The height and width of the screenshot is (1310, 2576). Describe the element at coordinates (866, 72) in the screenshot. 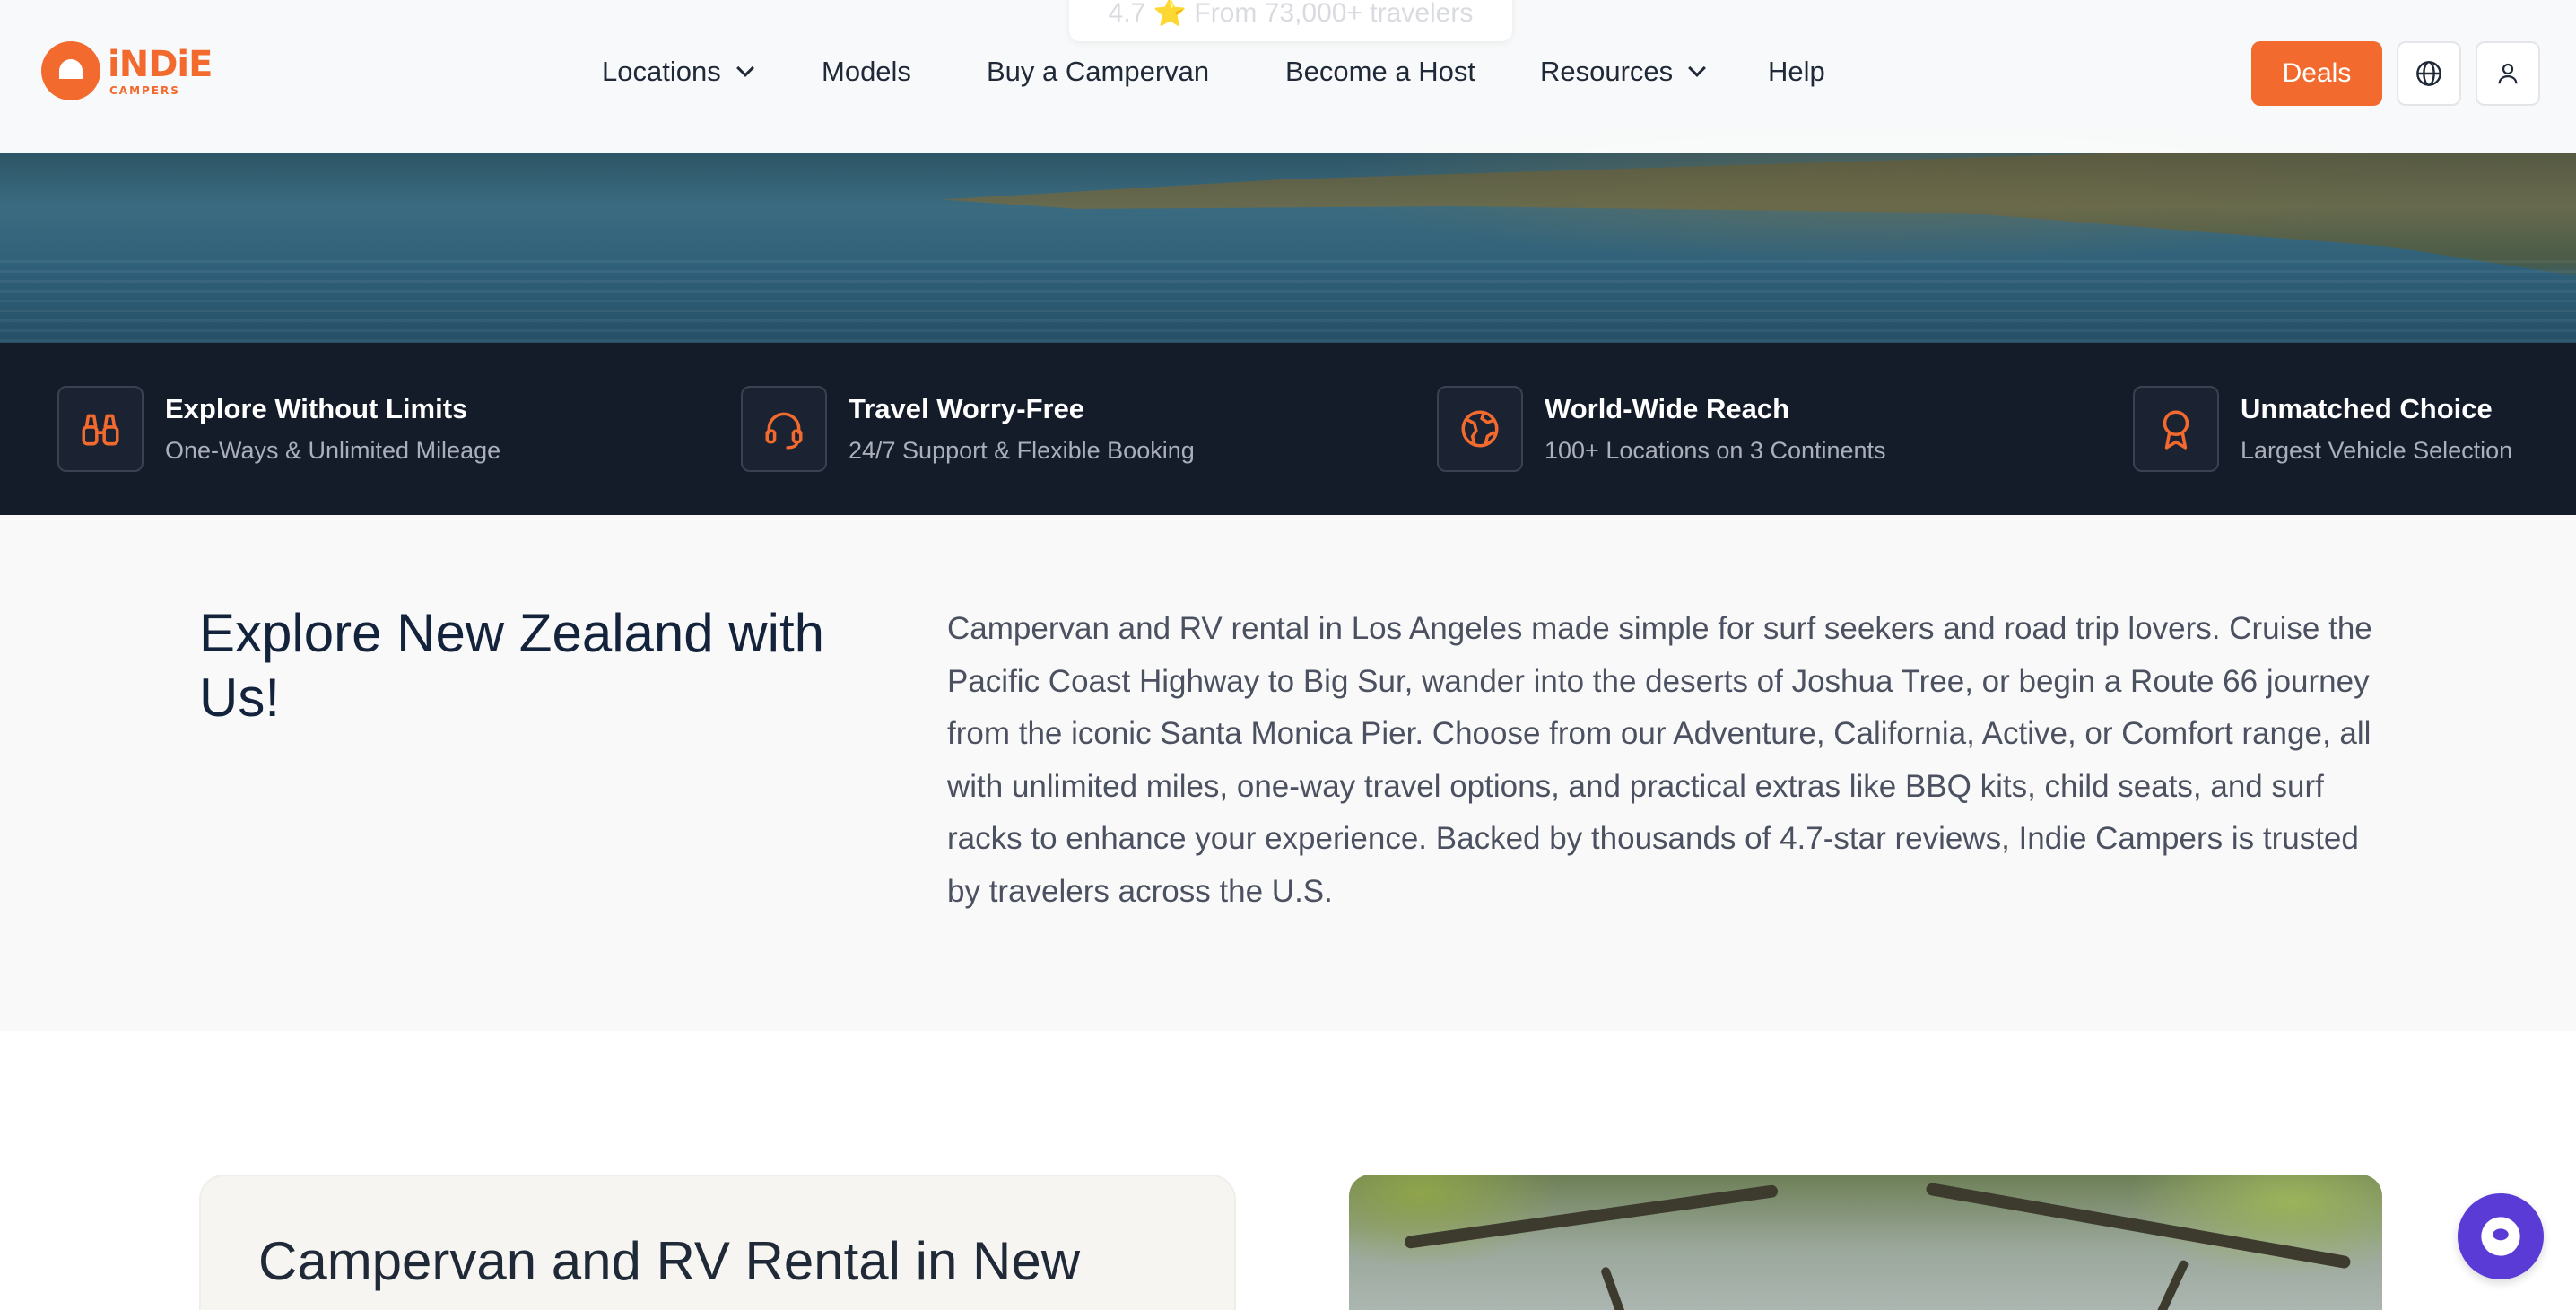

I see `nav-models: Models` at that location.